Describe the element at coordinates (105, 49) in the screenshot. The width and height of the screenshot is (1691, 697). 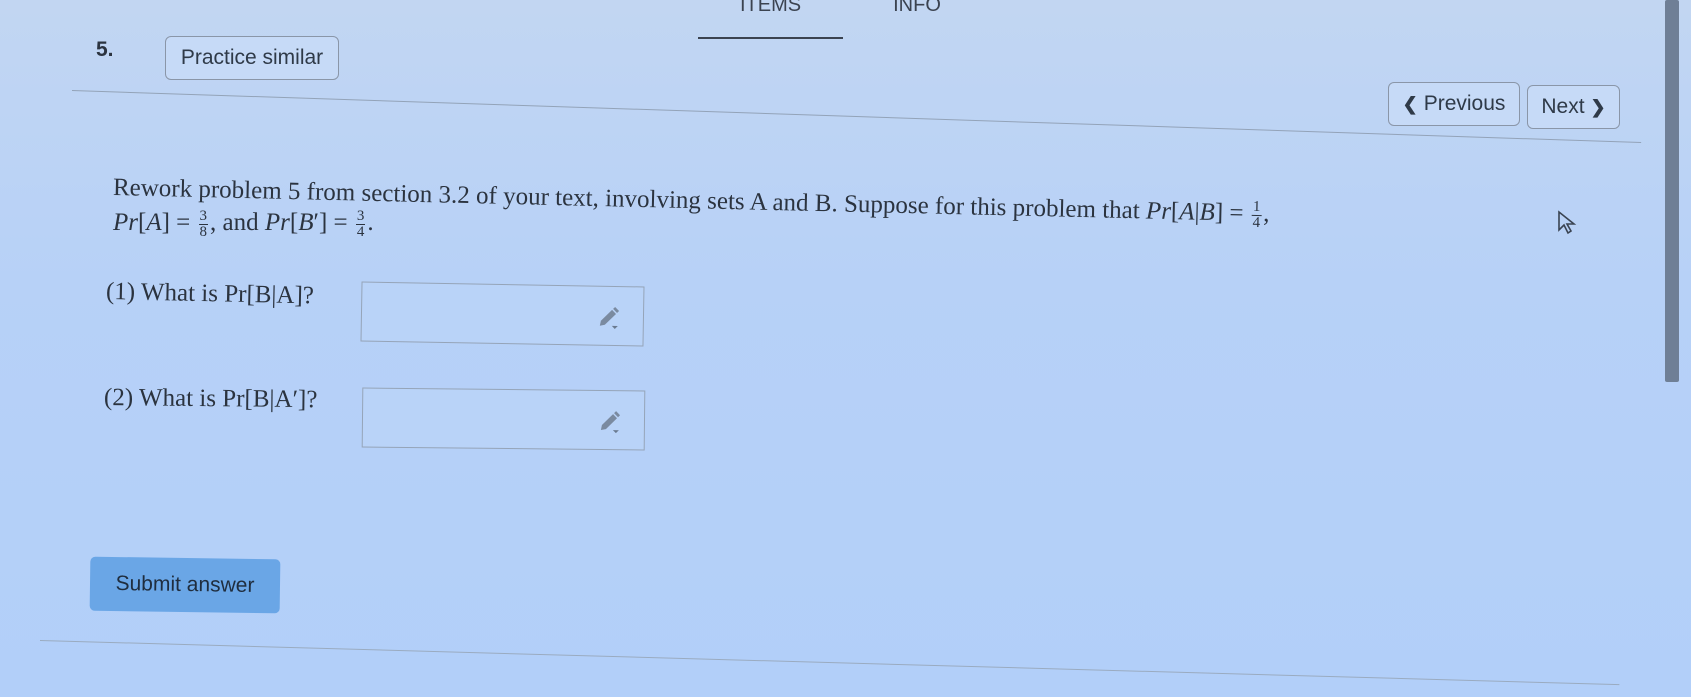
I see `question-number: 5.` at that location.